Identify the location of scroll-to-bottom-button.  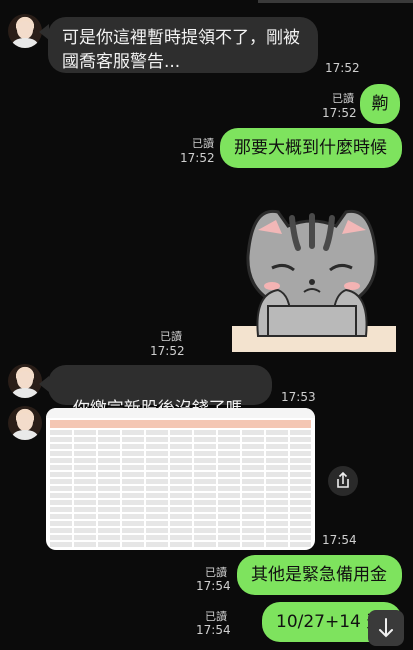
(386, 628).